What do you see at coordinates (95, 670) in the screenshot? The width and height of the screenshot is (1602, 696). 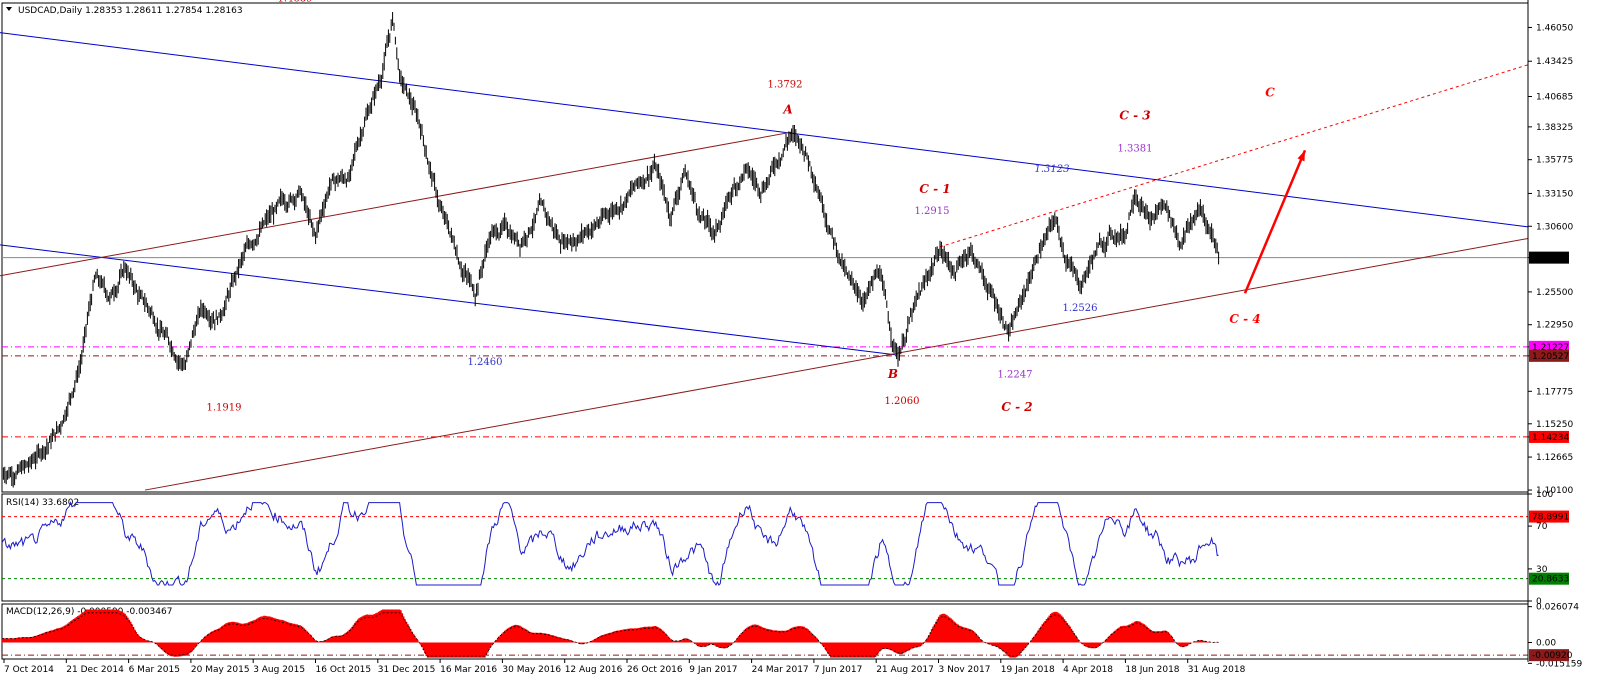 I see `time-tick-label: 21 Dec 2014` at bounding box center [95, 670].